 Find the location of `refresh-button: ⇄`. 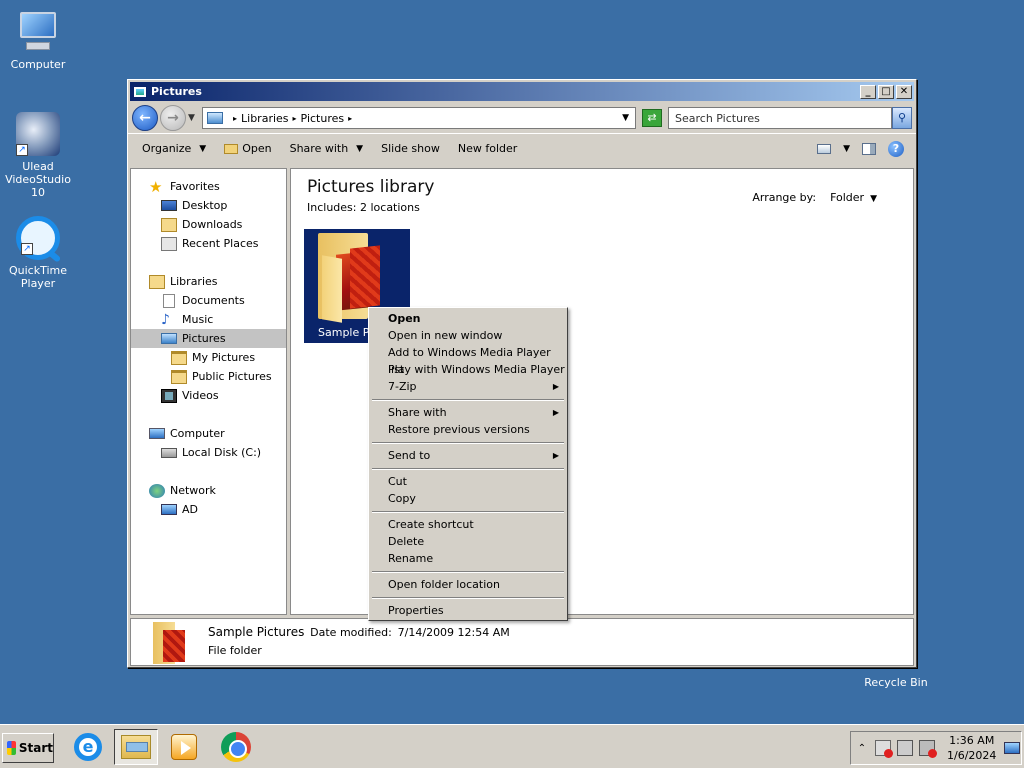

refresh-button: ⇄ is located at coordinates (652, 118).